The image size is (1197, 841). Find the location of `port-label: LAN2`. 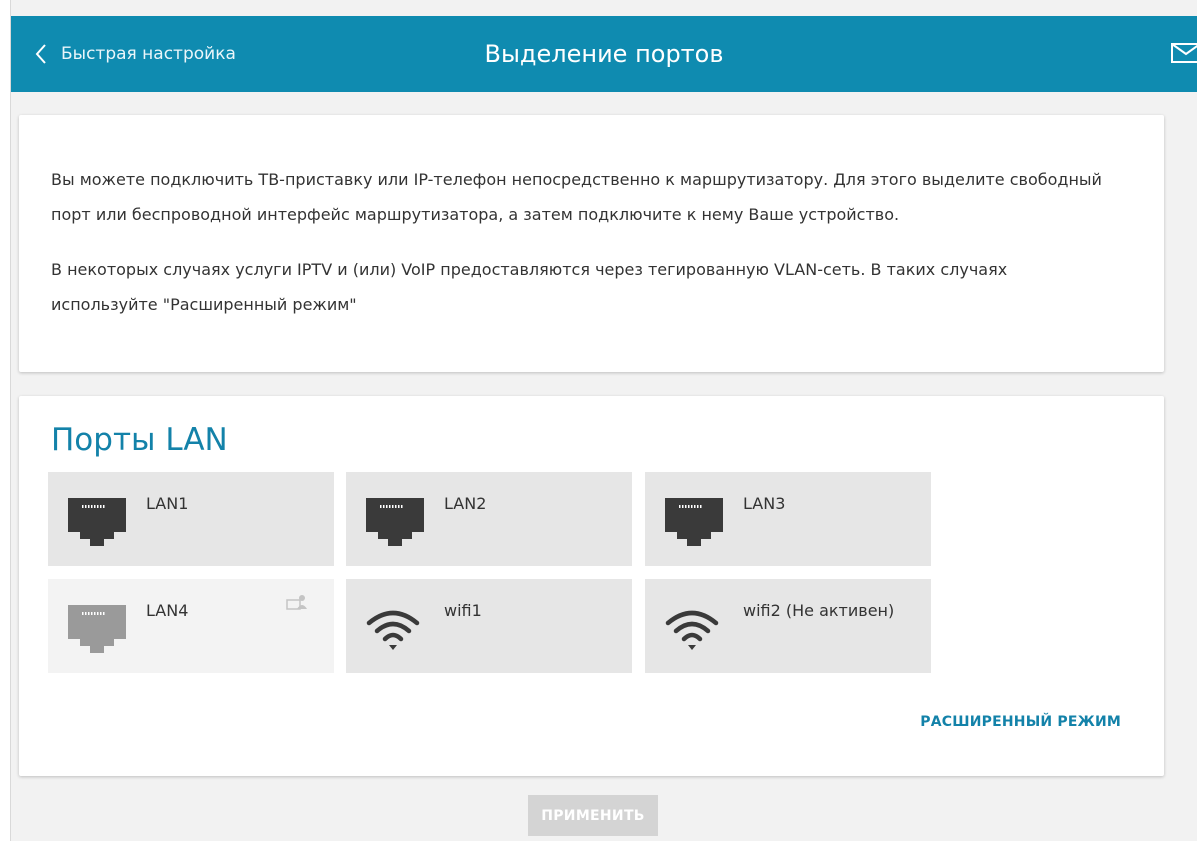

port-label: LAN2 is located at coordinates (465, 503).